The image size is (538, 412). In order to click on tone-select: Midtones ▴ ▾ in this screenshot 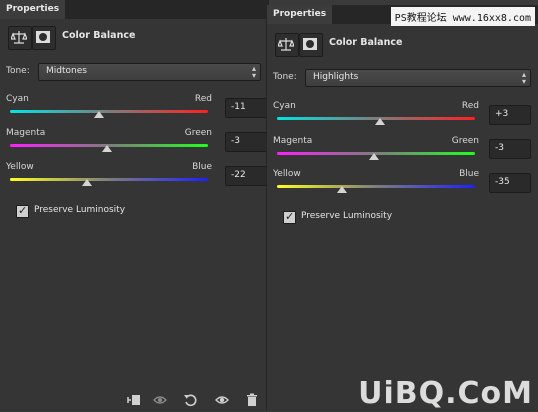, I will do `click(149, 72)`.